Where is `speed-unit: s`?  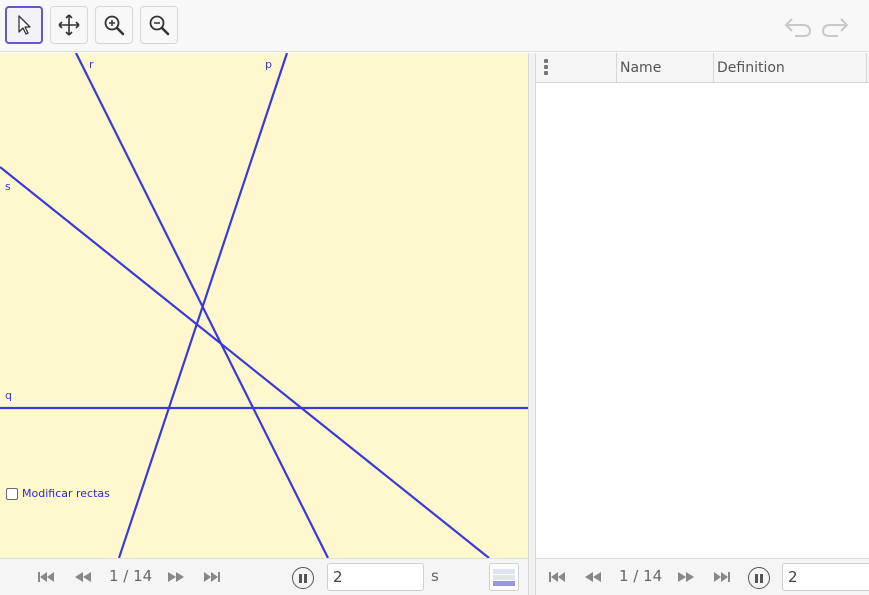 speed-unit: s is located at coordinates (435, 576).